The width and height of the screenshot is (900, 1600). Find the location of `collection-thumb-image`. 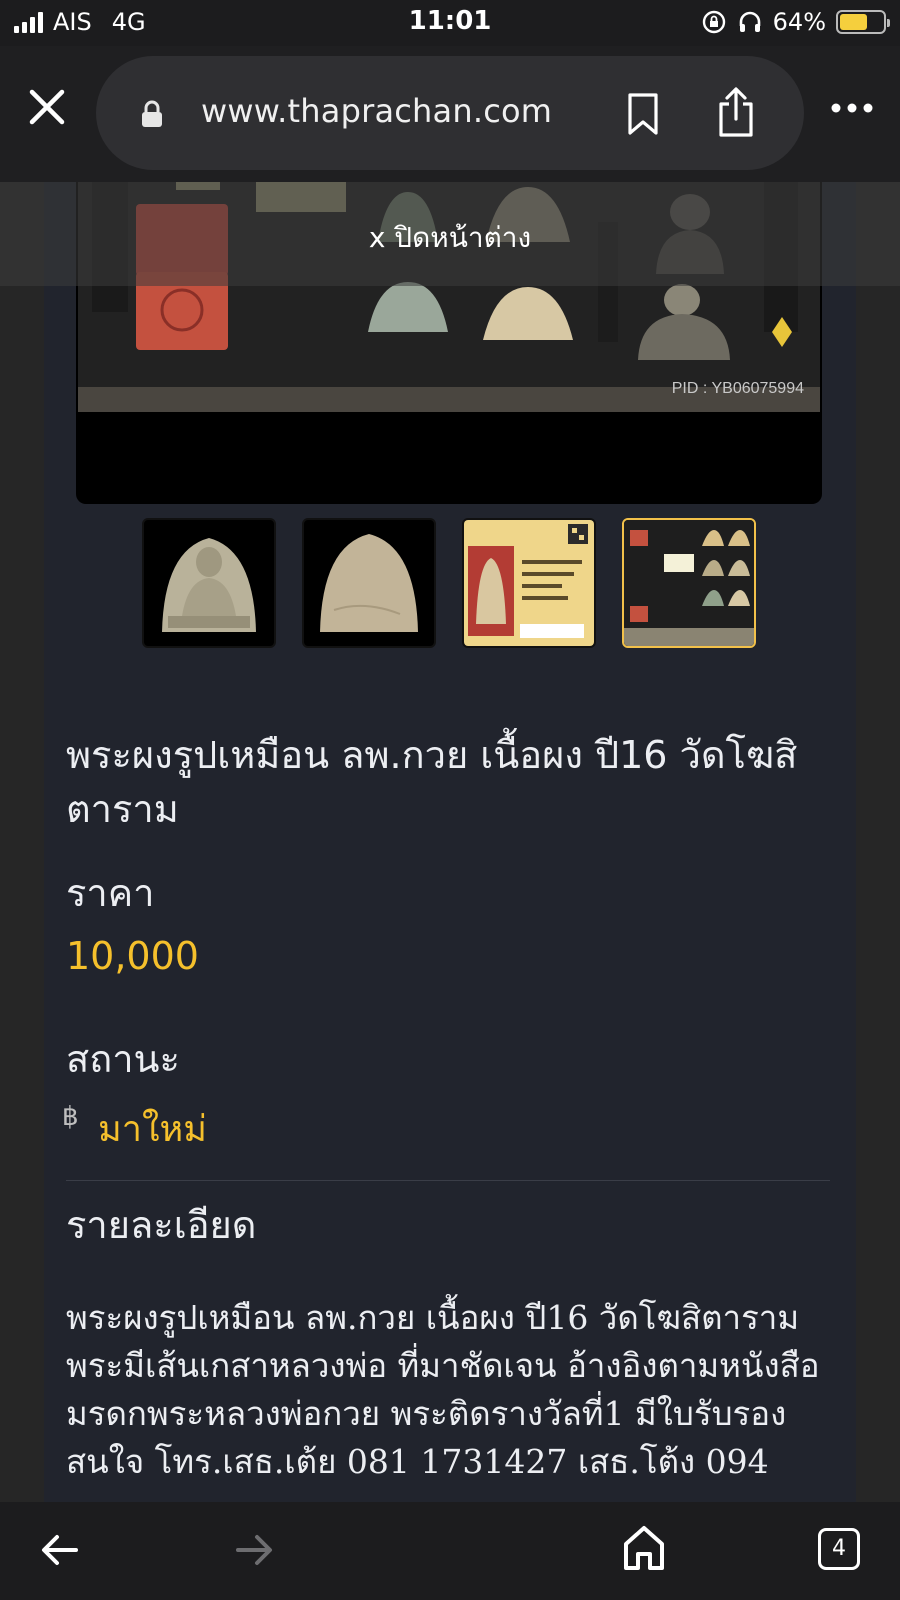

collection-thumb-image is located at coordinates (689, 583).